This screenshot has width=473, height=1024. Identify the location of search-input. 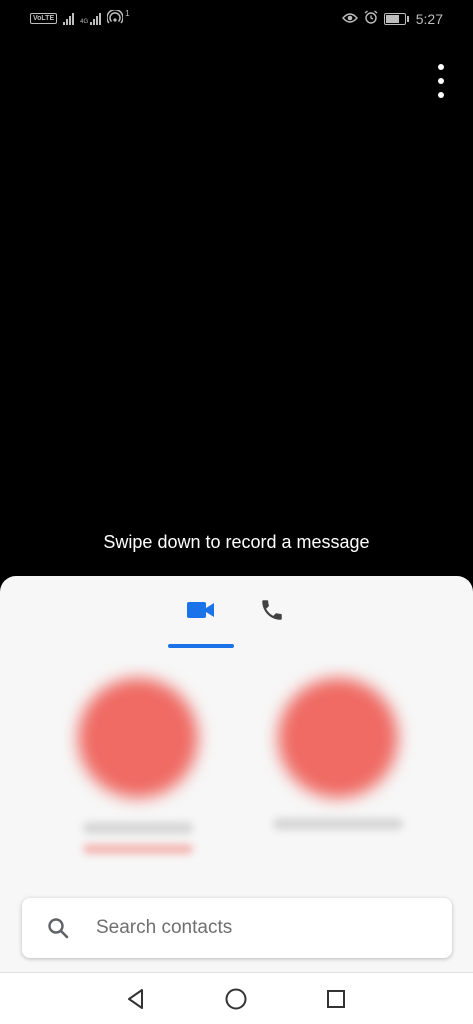
(274, 928).